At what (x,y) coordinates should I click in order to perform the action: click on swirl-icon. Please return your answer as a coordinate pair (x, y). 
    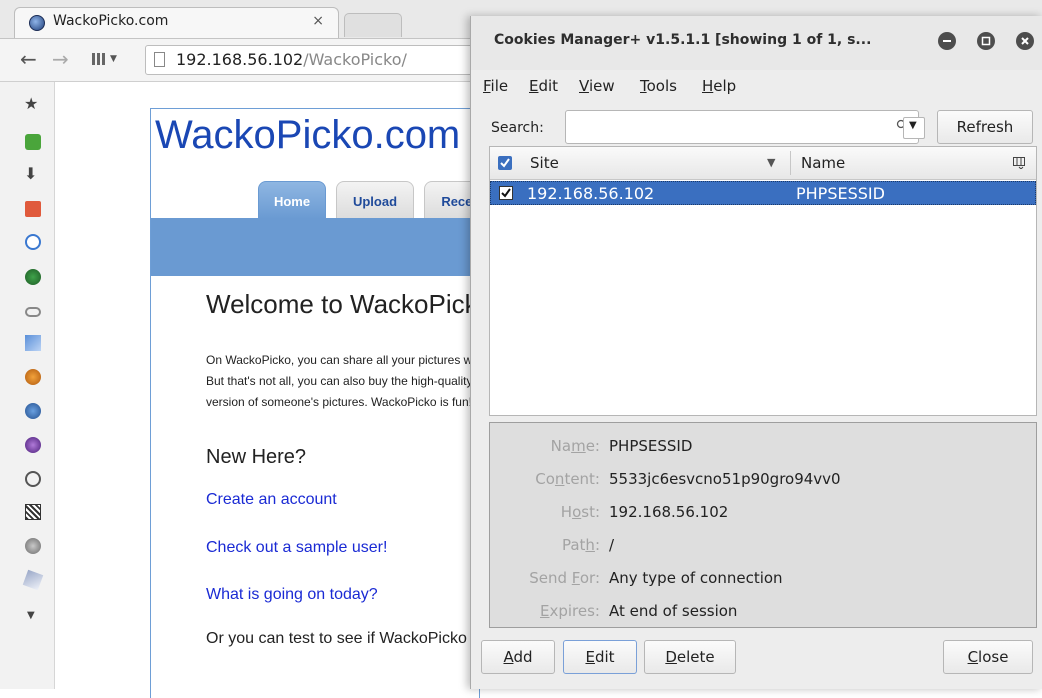
    Looking at the image, I should click on (33, 411).